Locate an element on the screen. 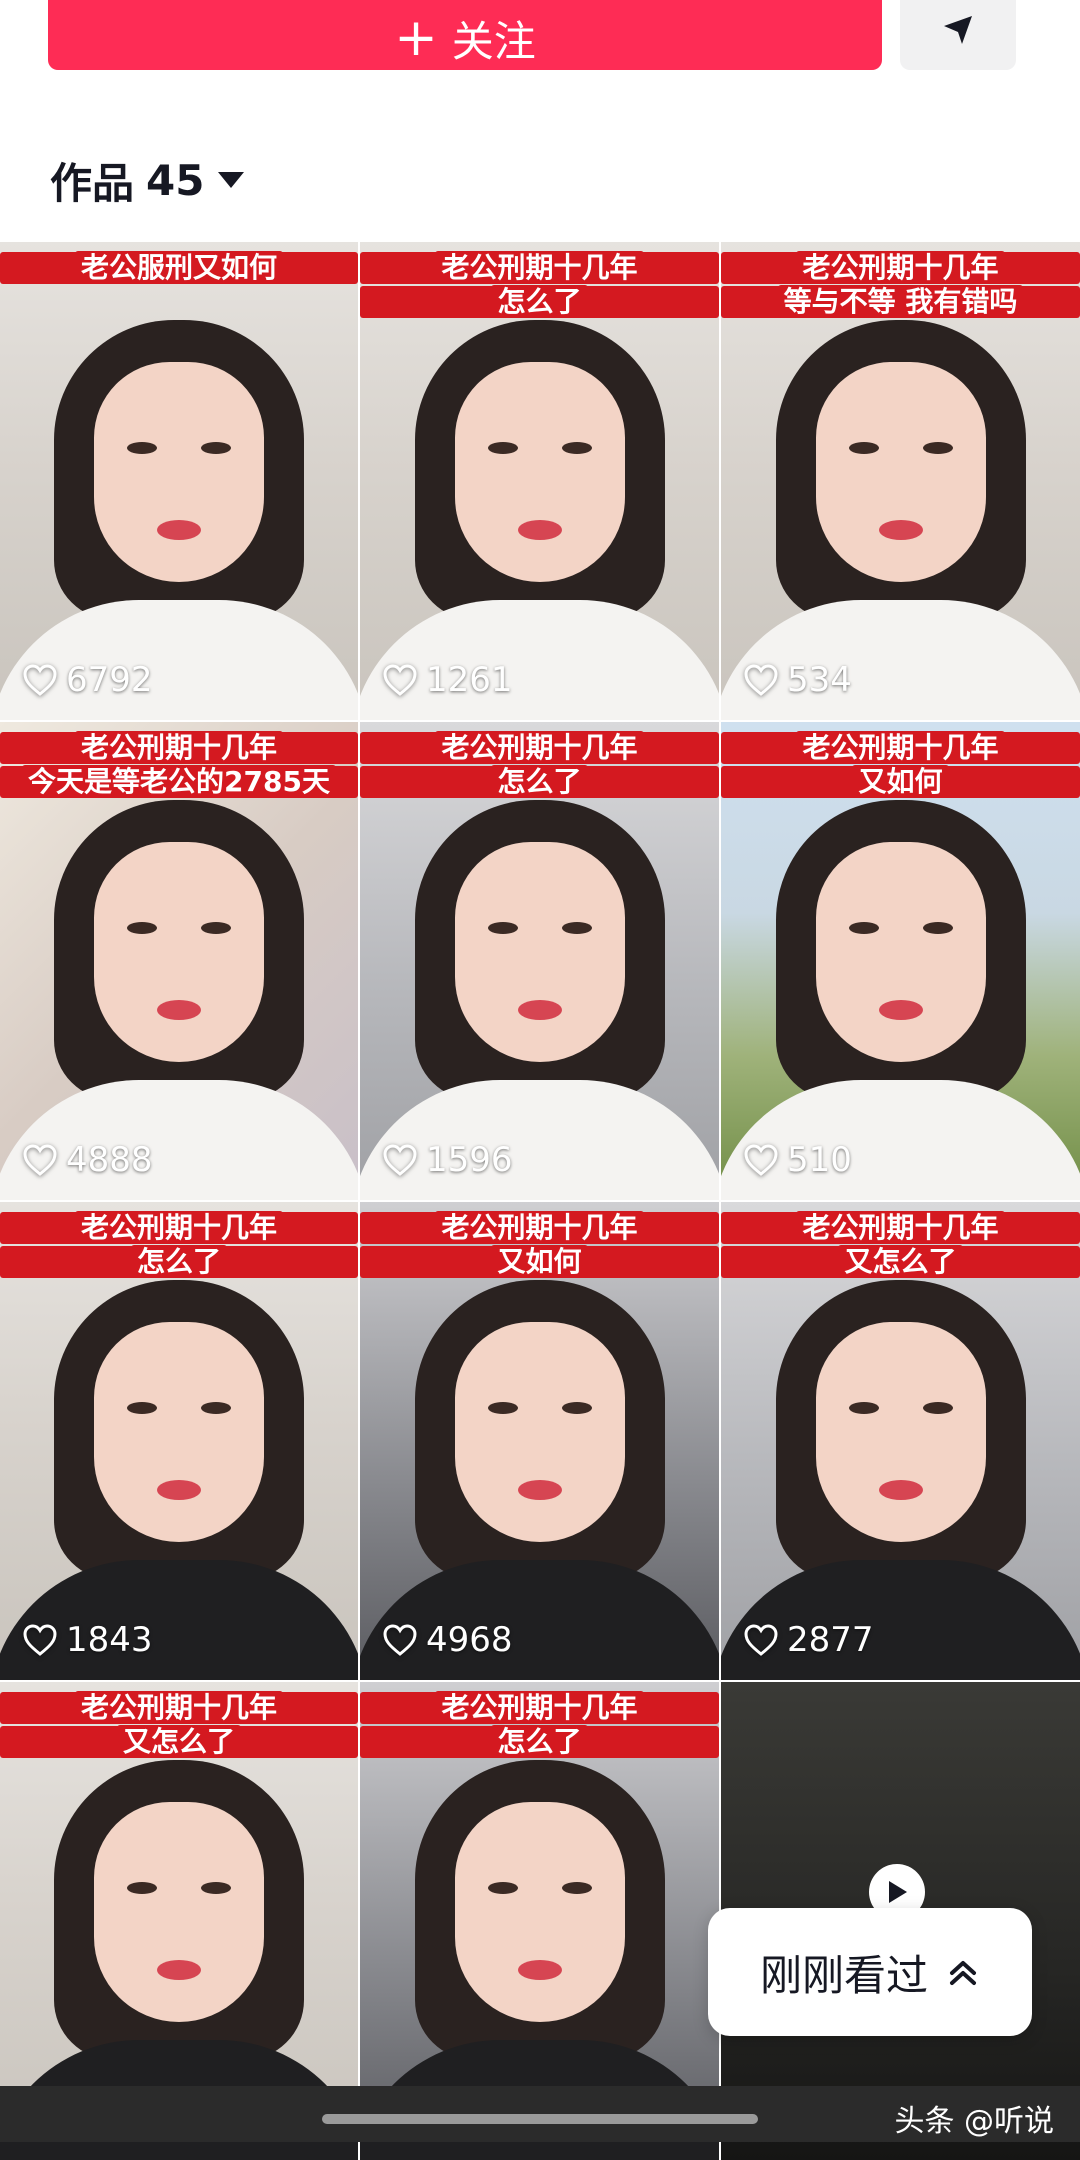 The image size is (1080, 2160). video-caption: 老公刑期十几年 今天是等老公的2785天 is located at coordinates (179, 765).